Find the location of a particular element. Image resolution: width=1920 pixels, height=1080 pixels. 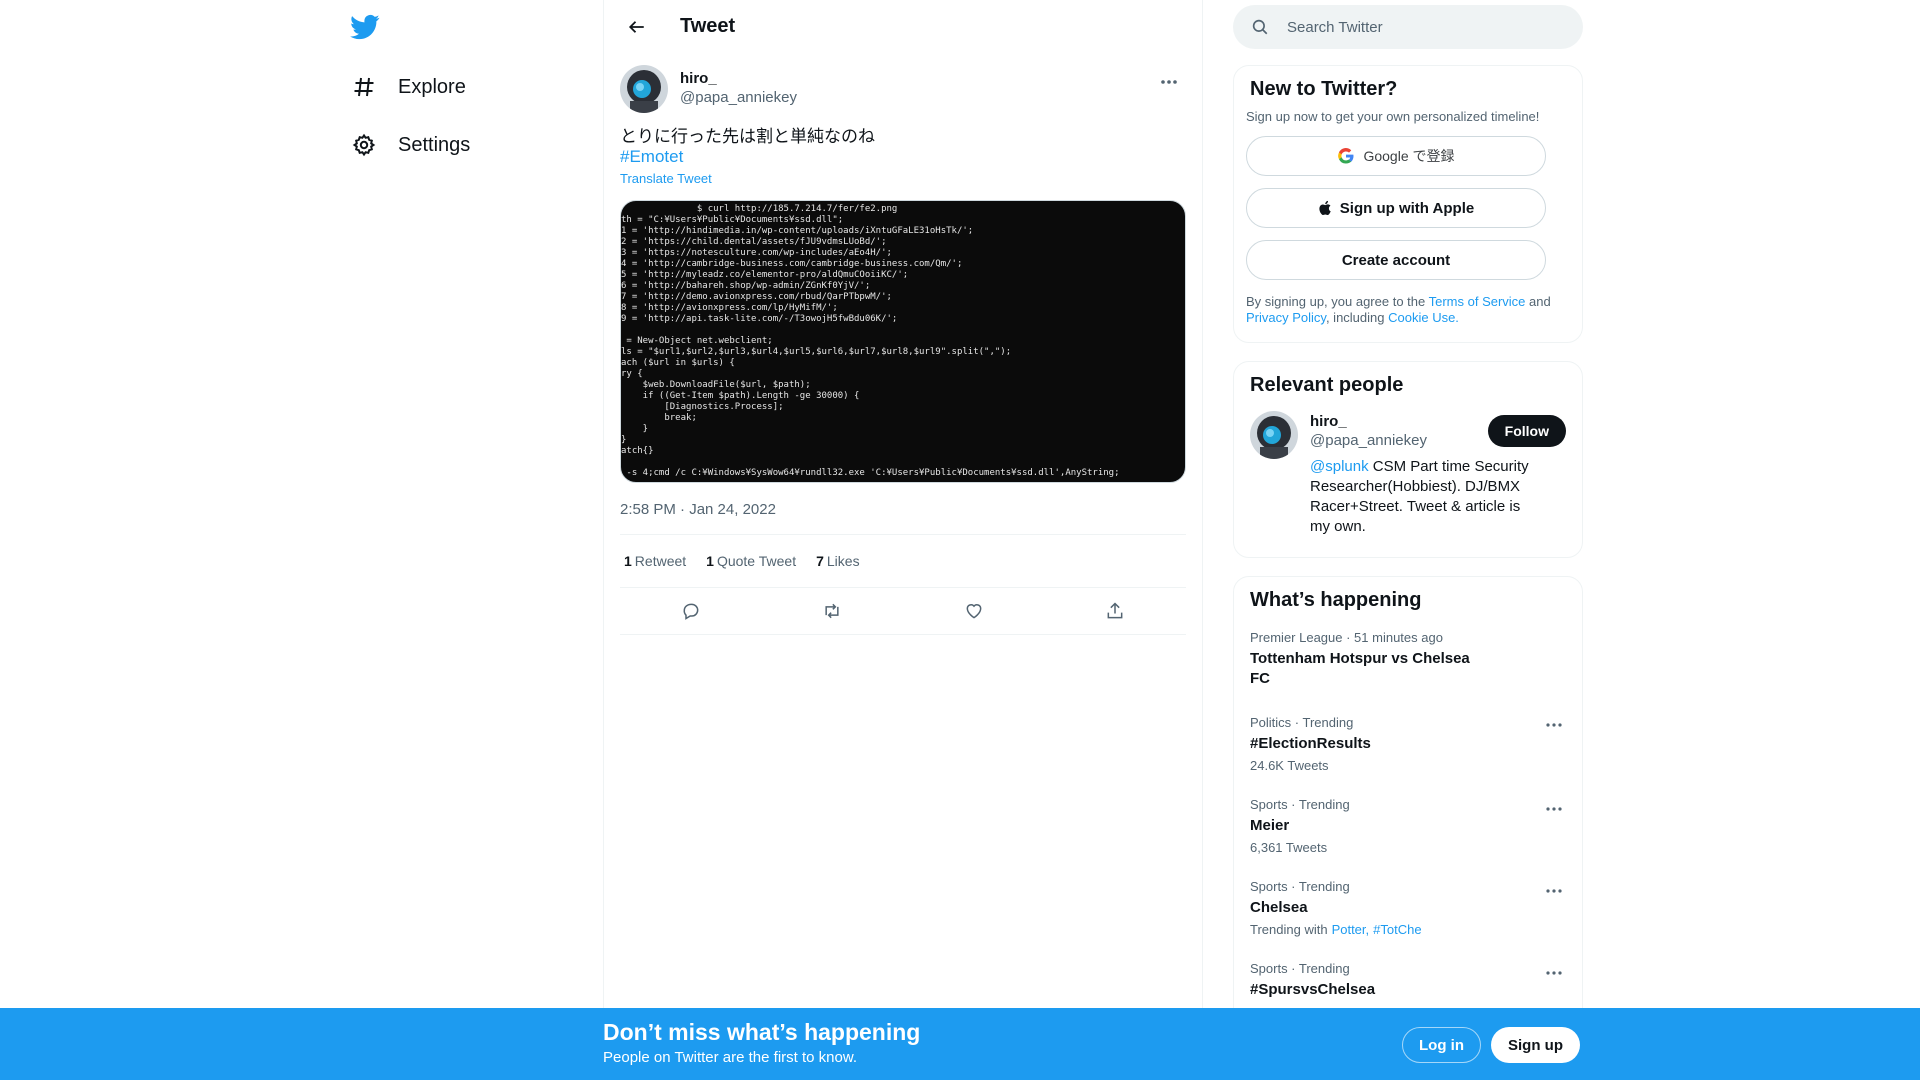

retweets-count: 1 is located at coordinates (628, 561).